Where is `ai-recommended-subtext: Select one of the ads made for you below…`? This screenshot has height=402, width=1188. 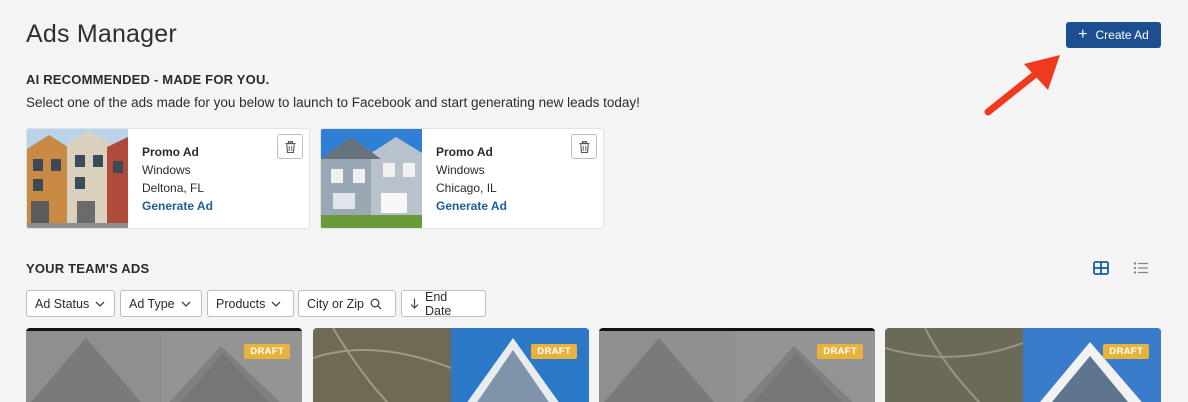
ai-recommended-subtext: Select one of the ads made for you below… is located at coordinates (333, 102).